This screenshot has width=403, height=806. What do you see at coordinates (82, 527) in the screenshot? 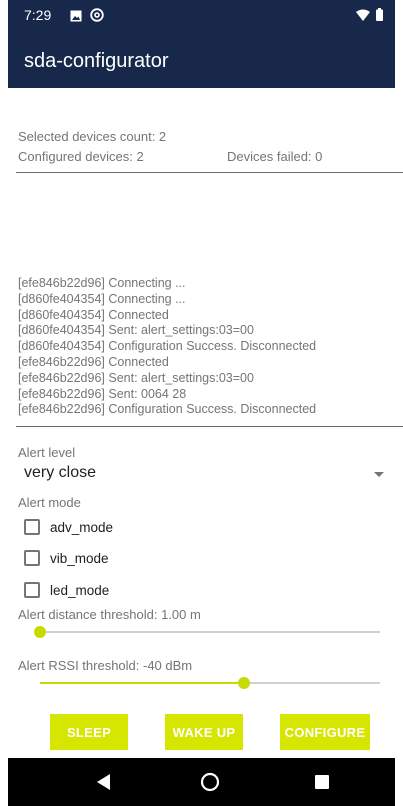
I see `adv-mode-label: adv_mode` at bounding box center [82, 527].